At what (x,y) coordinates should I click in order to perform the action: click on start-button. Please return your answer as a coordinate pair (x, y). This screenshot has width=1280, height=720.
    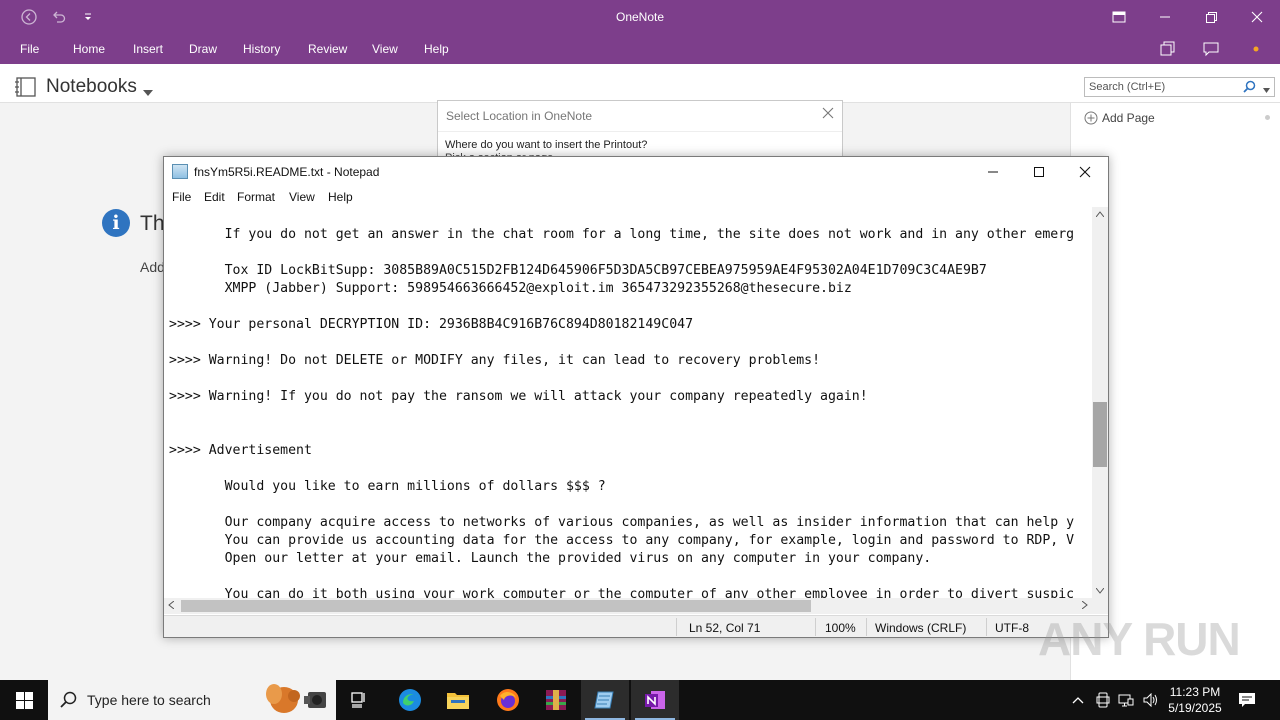
    Looking at the image, I should click on (24, 700).